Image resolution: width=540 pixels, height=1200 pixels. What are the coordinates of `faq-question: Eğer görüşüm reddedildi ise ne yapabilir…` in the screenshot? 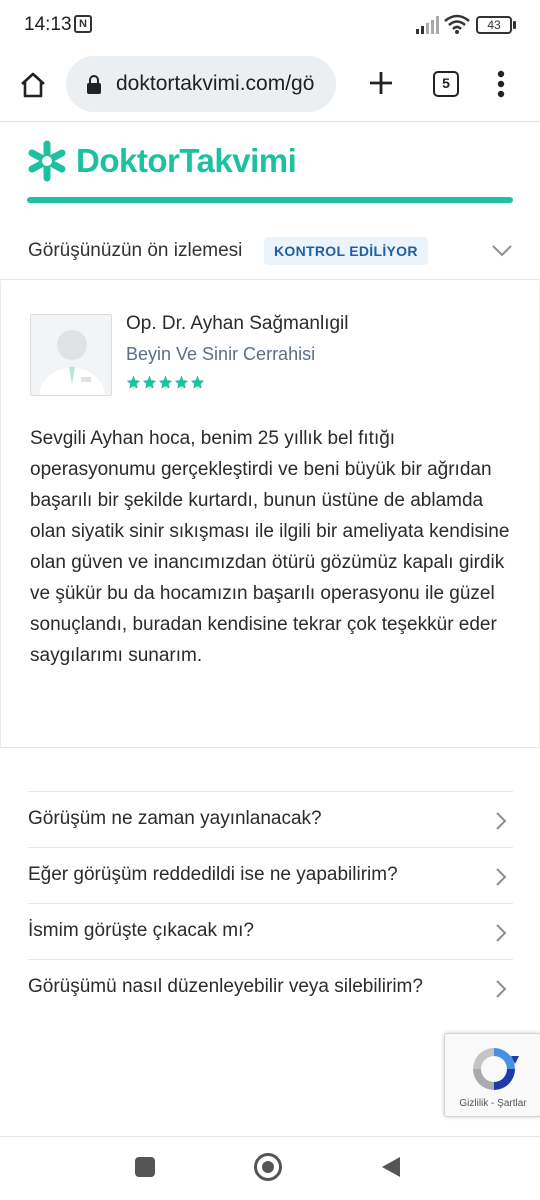 It's located at (213, 874).